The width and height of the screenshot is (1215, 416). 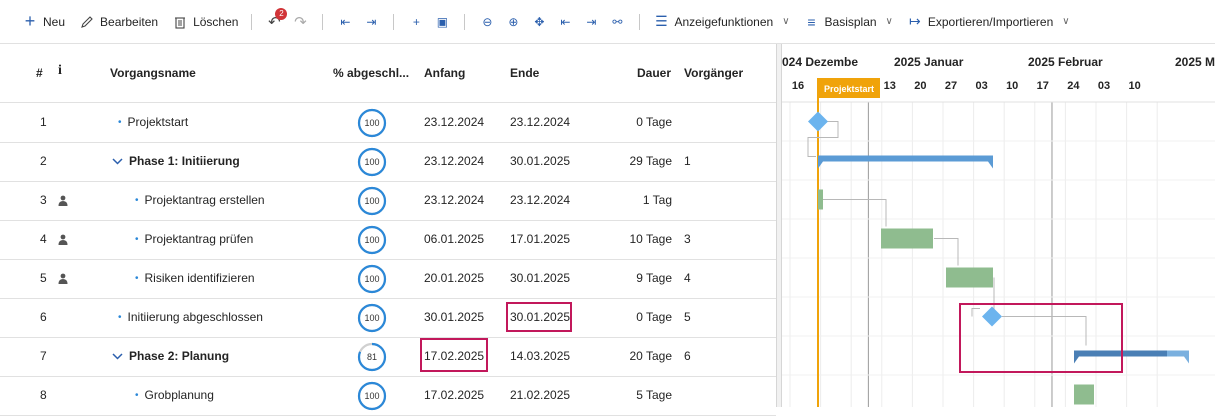 What do you see at coordinates (54, 21) in the screenshot?
I see `new-label: Neu` at bounding box center [54, 21].